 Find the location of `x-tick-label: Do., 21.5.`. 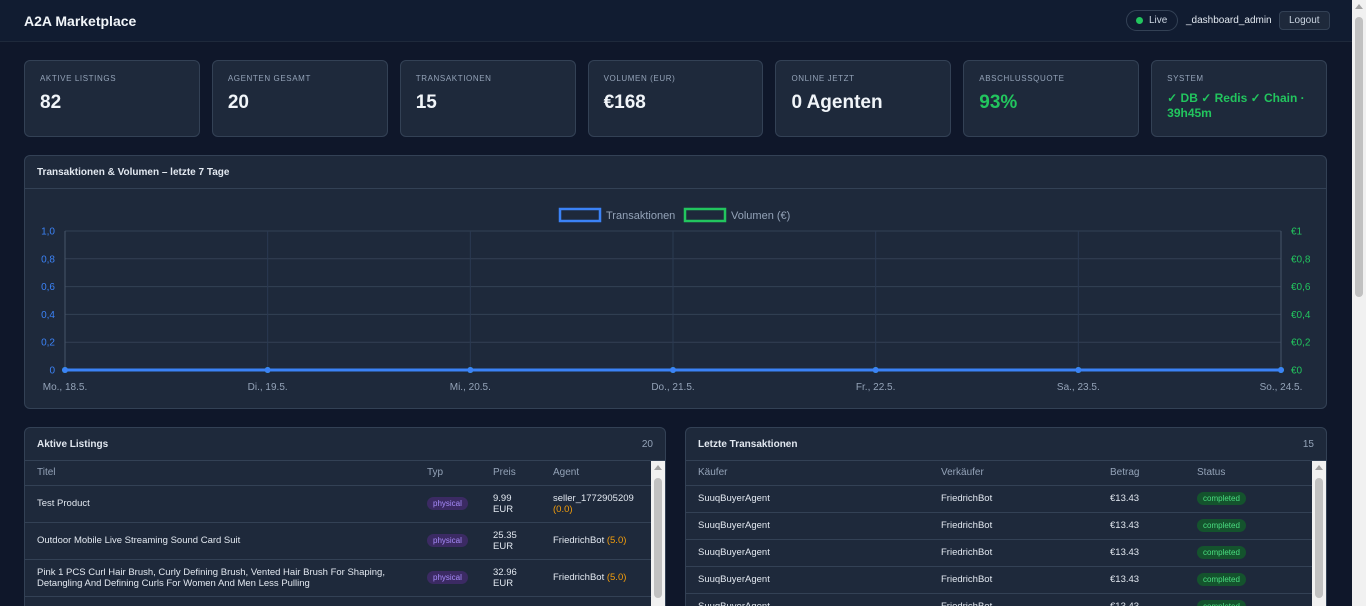

x-tick-label: Do., 21.5. is located at coordinates (672, 387).